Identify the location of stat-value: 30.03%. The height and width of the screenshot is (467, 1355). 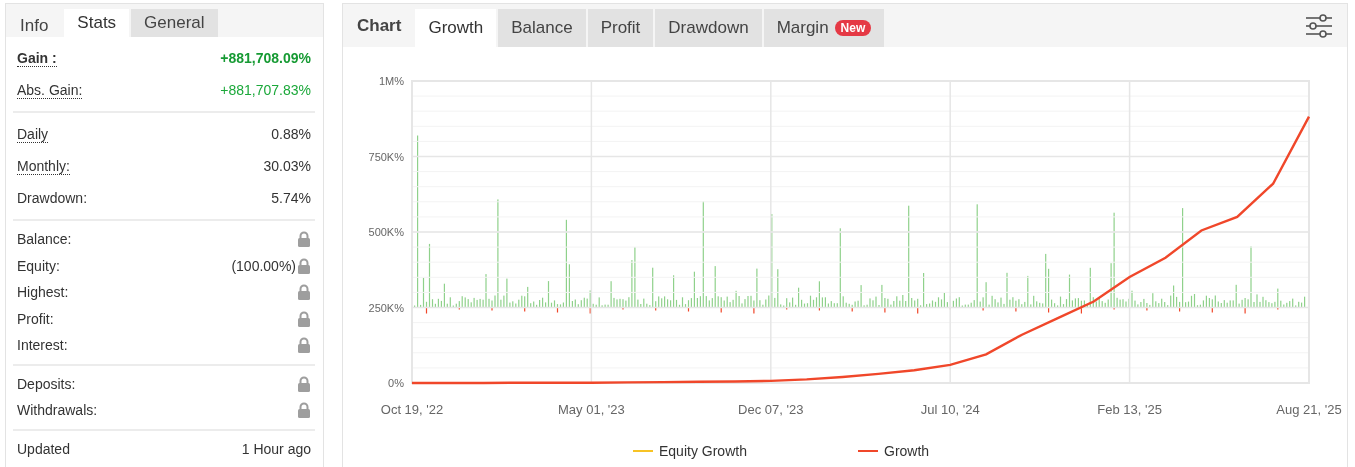
(287, 166).